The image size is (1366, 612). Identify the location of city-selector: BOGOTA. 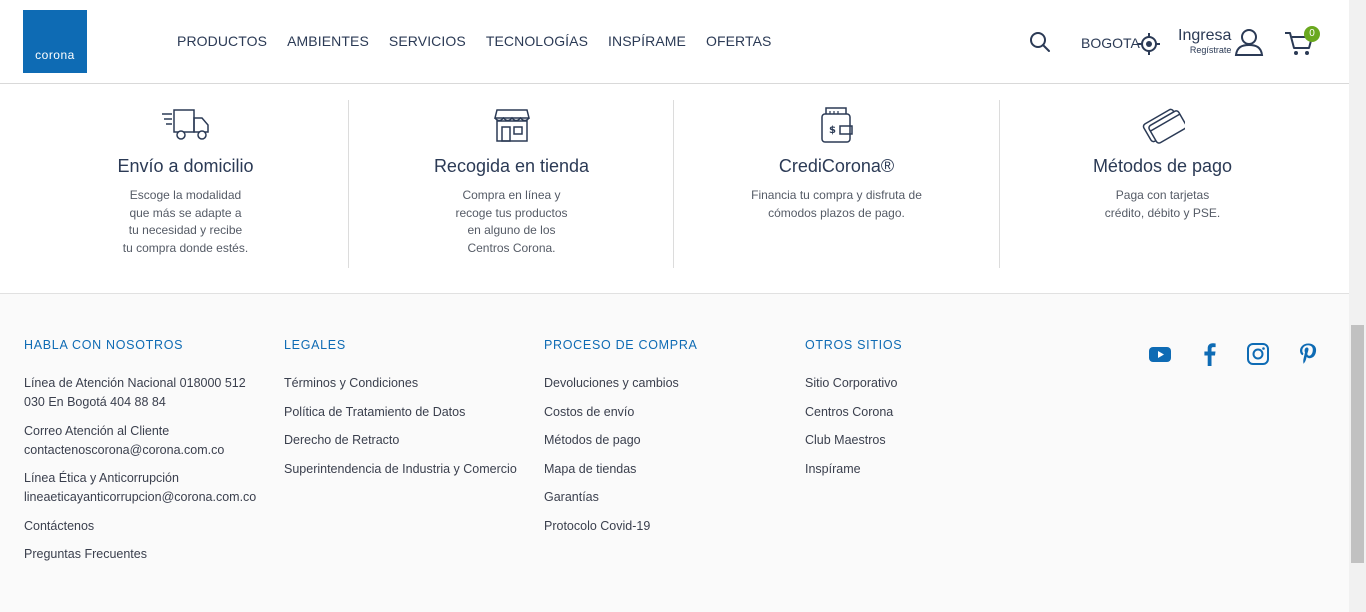
(1110, 43).